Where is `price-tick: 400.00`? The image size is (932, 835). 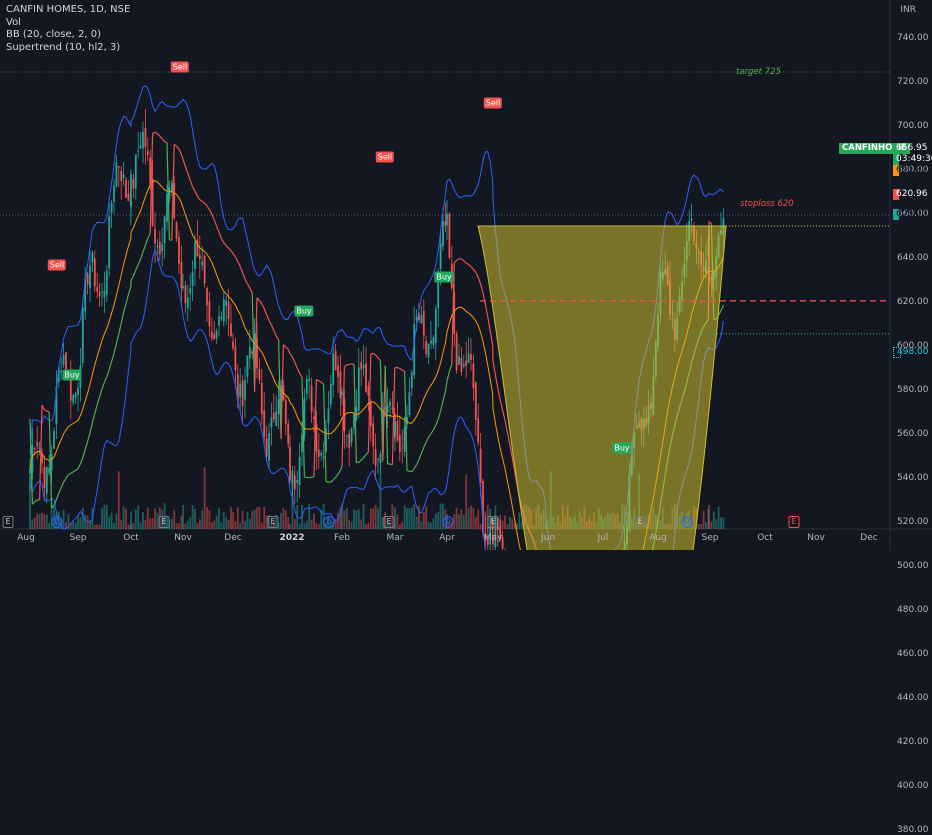 price-tick: 400.00 is located at coordinates (913, 786).